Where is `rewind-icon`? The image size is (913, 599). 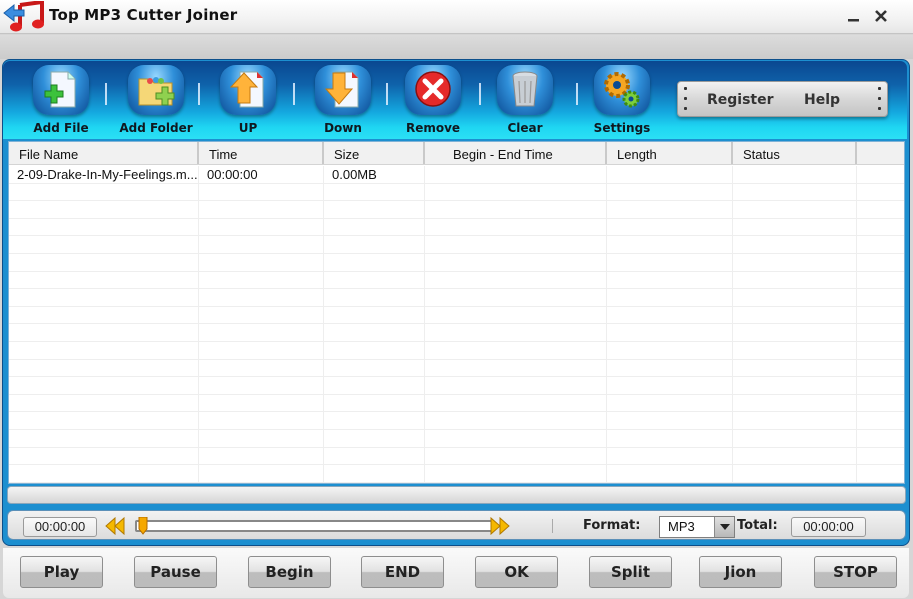
rewind-icon is located at coordinates (115, 526).